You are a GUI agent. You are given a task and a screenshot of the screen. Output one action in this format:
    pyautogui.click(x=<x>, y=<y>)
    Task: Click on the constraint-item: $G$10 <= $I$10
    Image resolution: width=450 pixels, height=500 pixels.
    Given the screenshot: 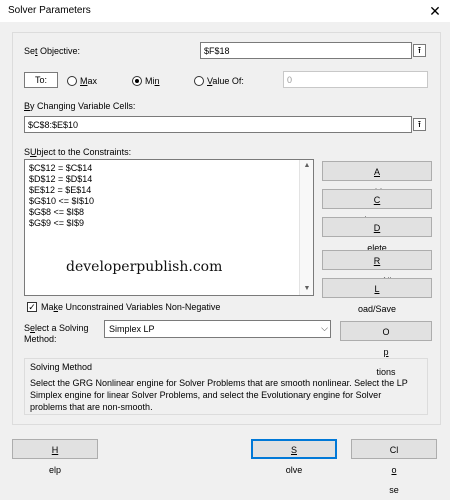 What is the action you would take?
    pyautogui.click(x=61, y=201)
    